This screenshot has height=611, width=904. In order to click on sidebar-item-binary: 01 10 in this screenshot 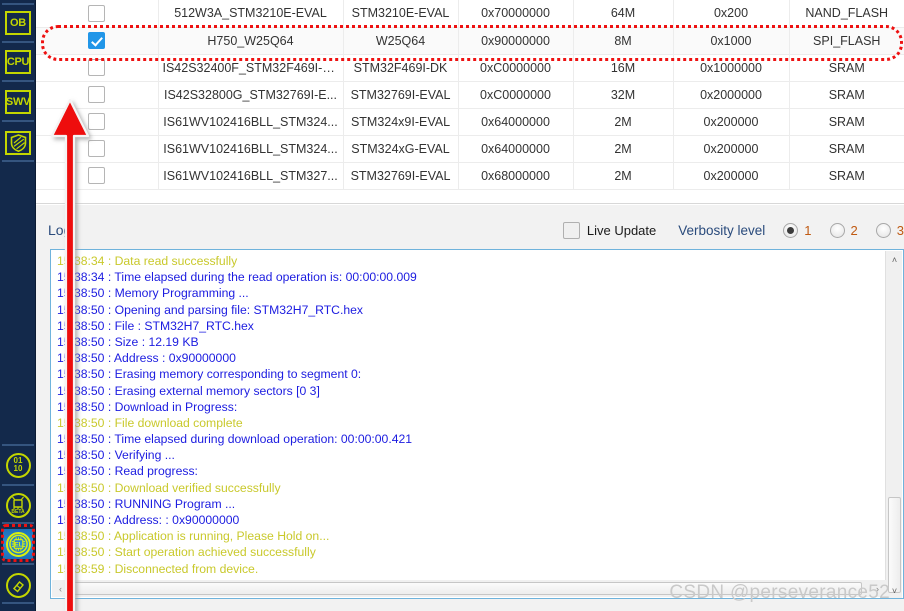, I will do `click(18, 465)`.